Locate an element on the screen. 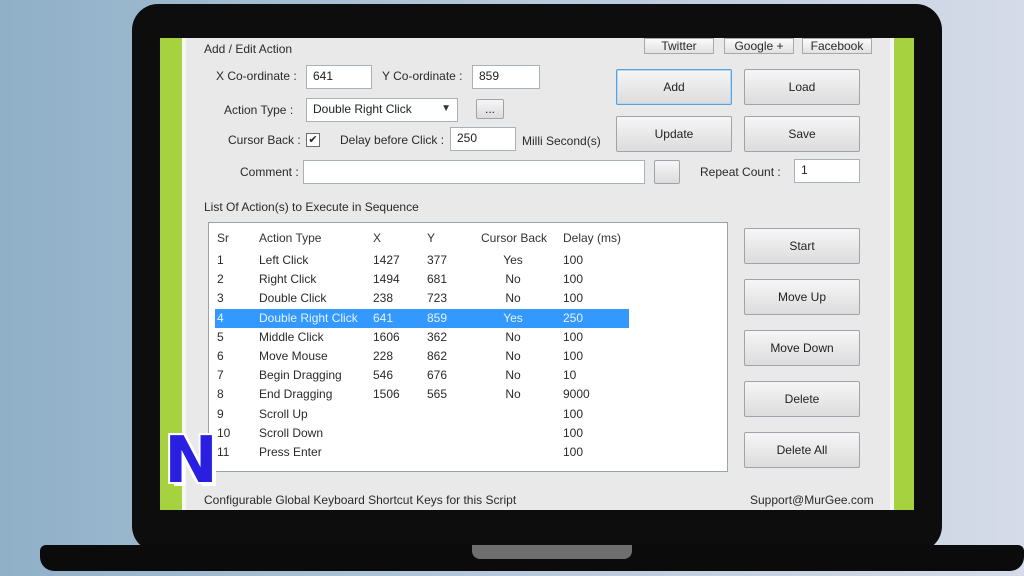 The height and width of the screenshot is (576, 1024). cell-action-type: Scroll Up is located at coordinates (283, 413).